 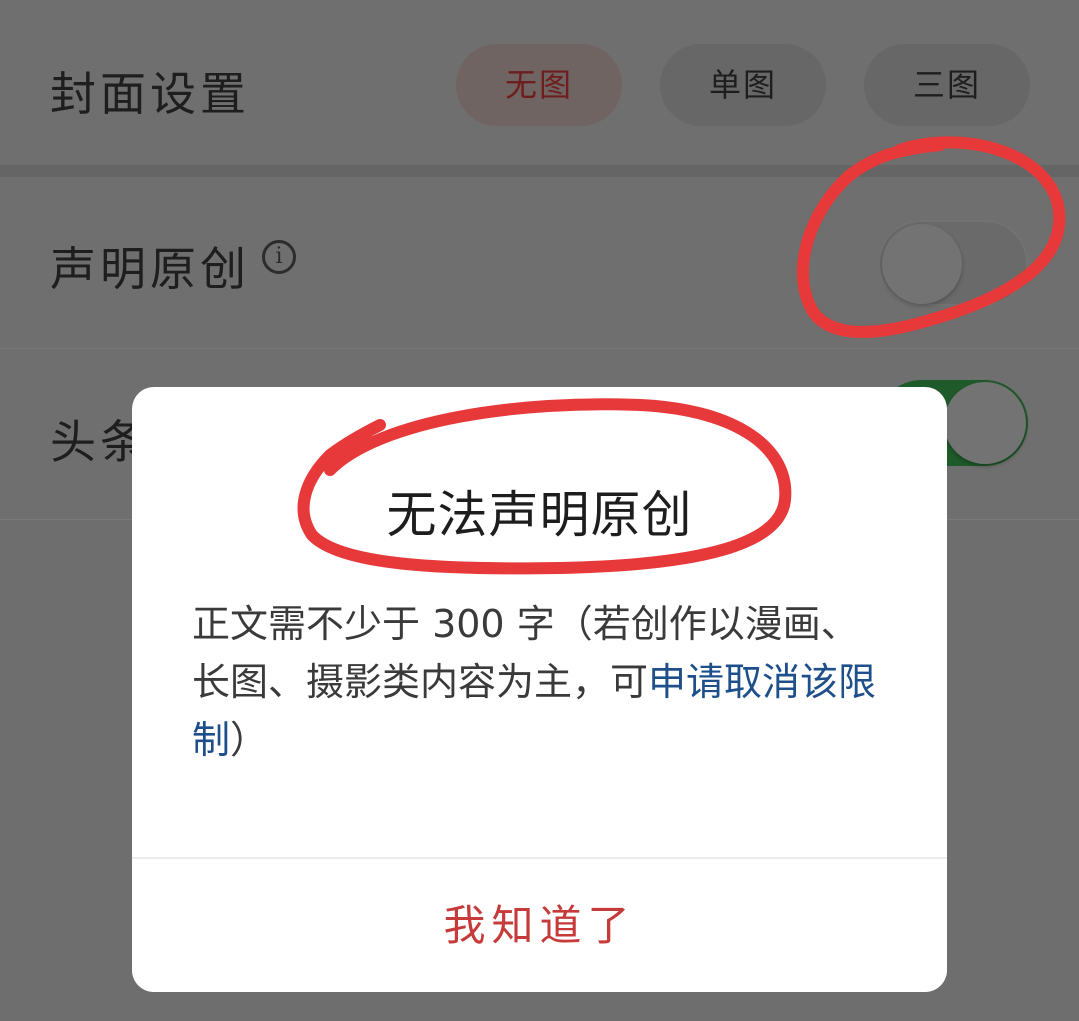 I want to click on dialog-message-suffix: ）, so click(x=249, y=740).